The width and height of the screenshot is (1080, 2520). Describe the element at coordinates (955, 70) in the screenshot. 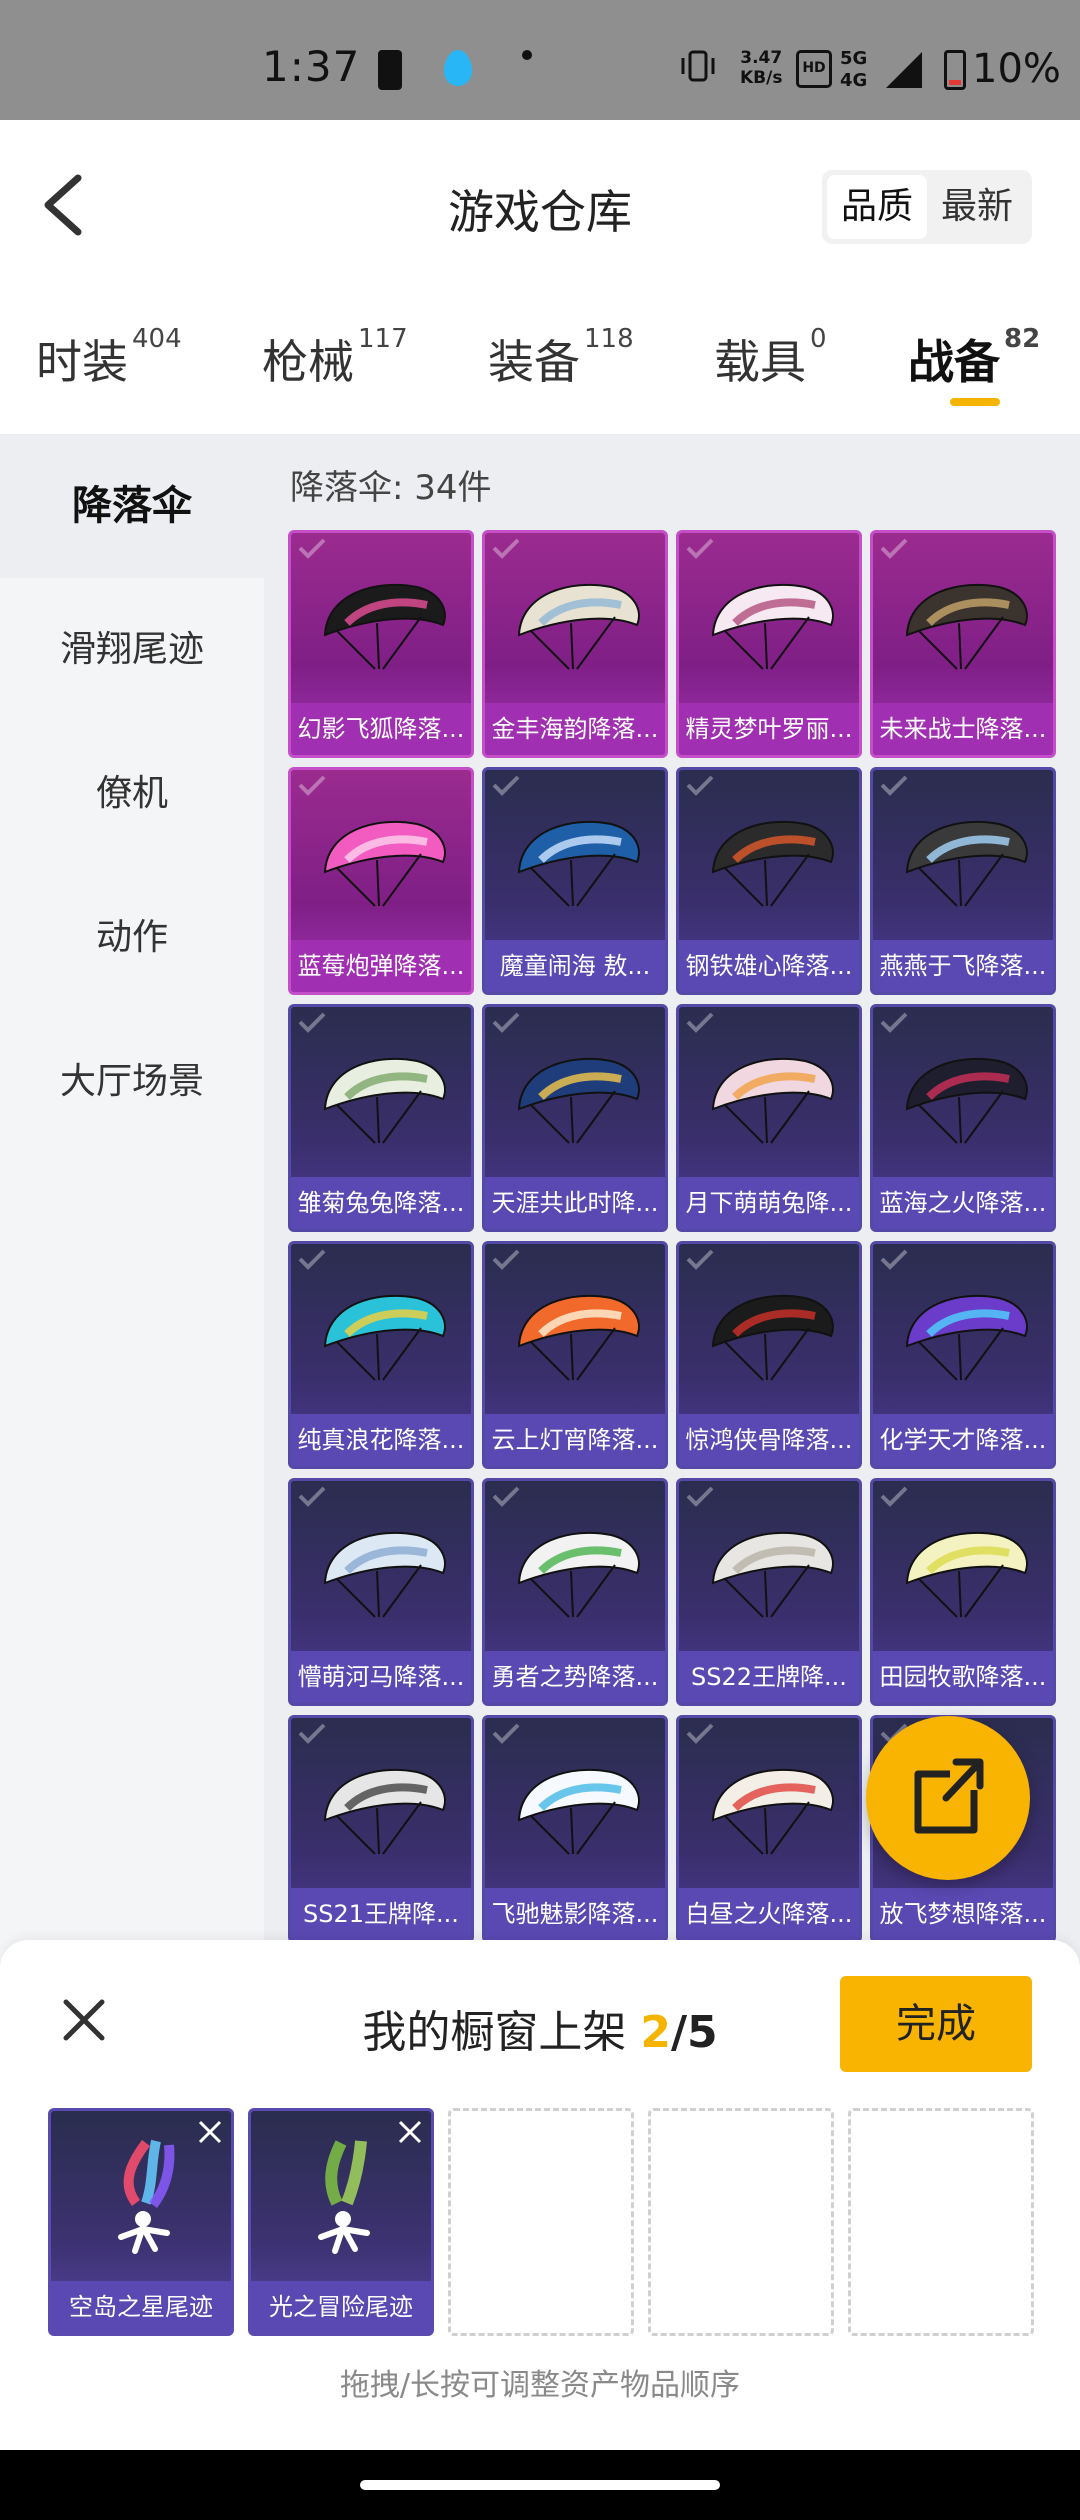

I see `battery-icon` at that location.